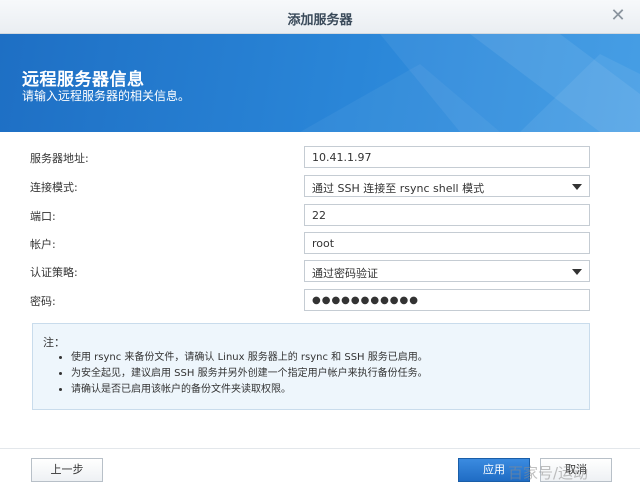 The width and height of the screenshot is (640, 492). I want to click on previous-button: 上一步, so click(67, 470).